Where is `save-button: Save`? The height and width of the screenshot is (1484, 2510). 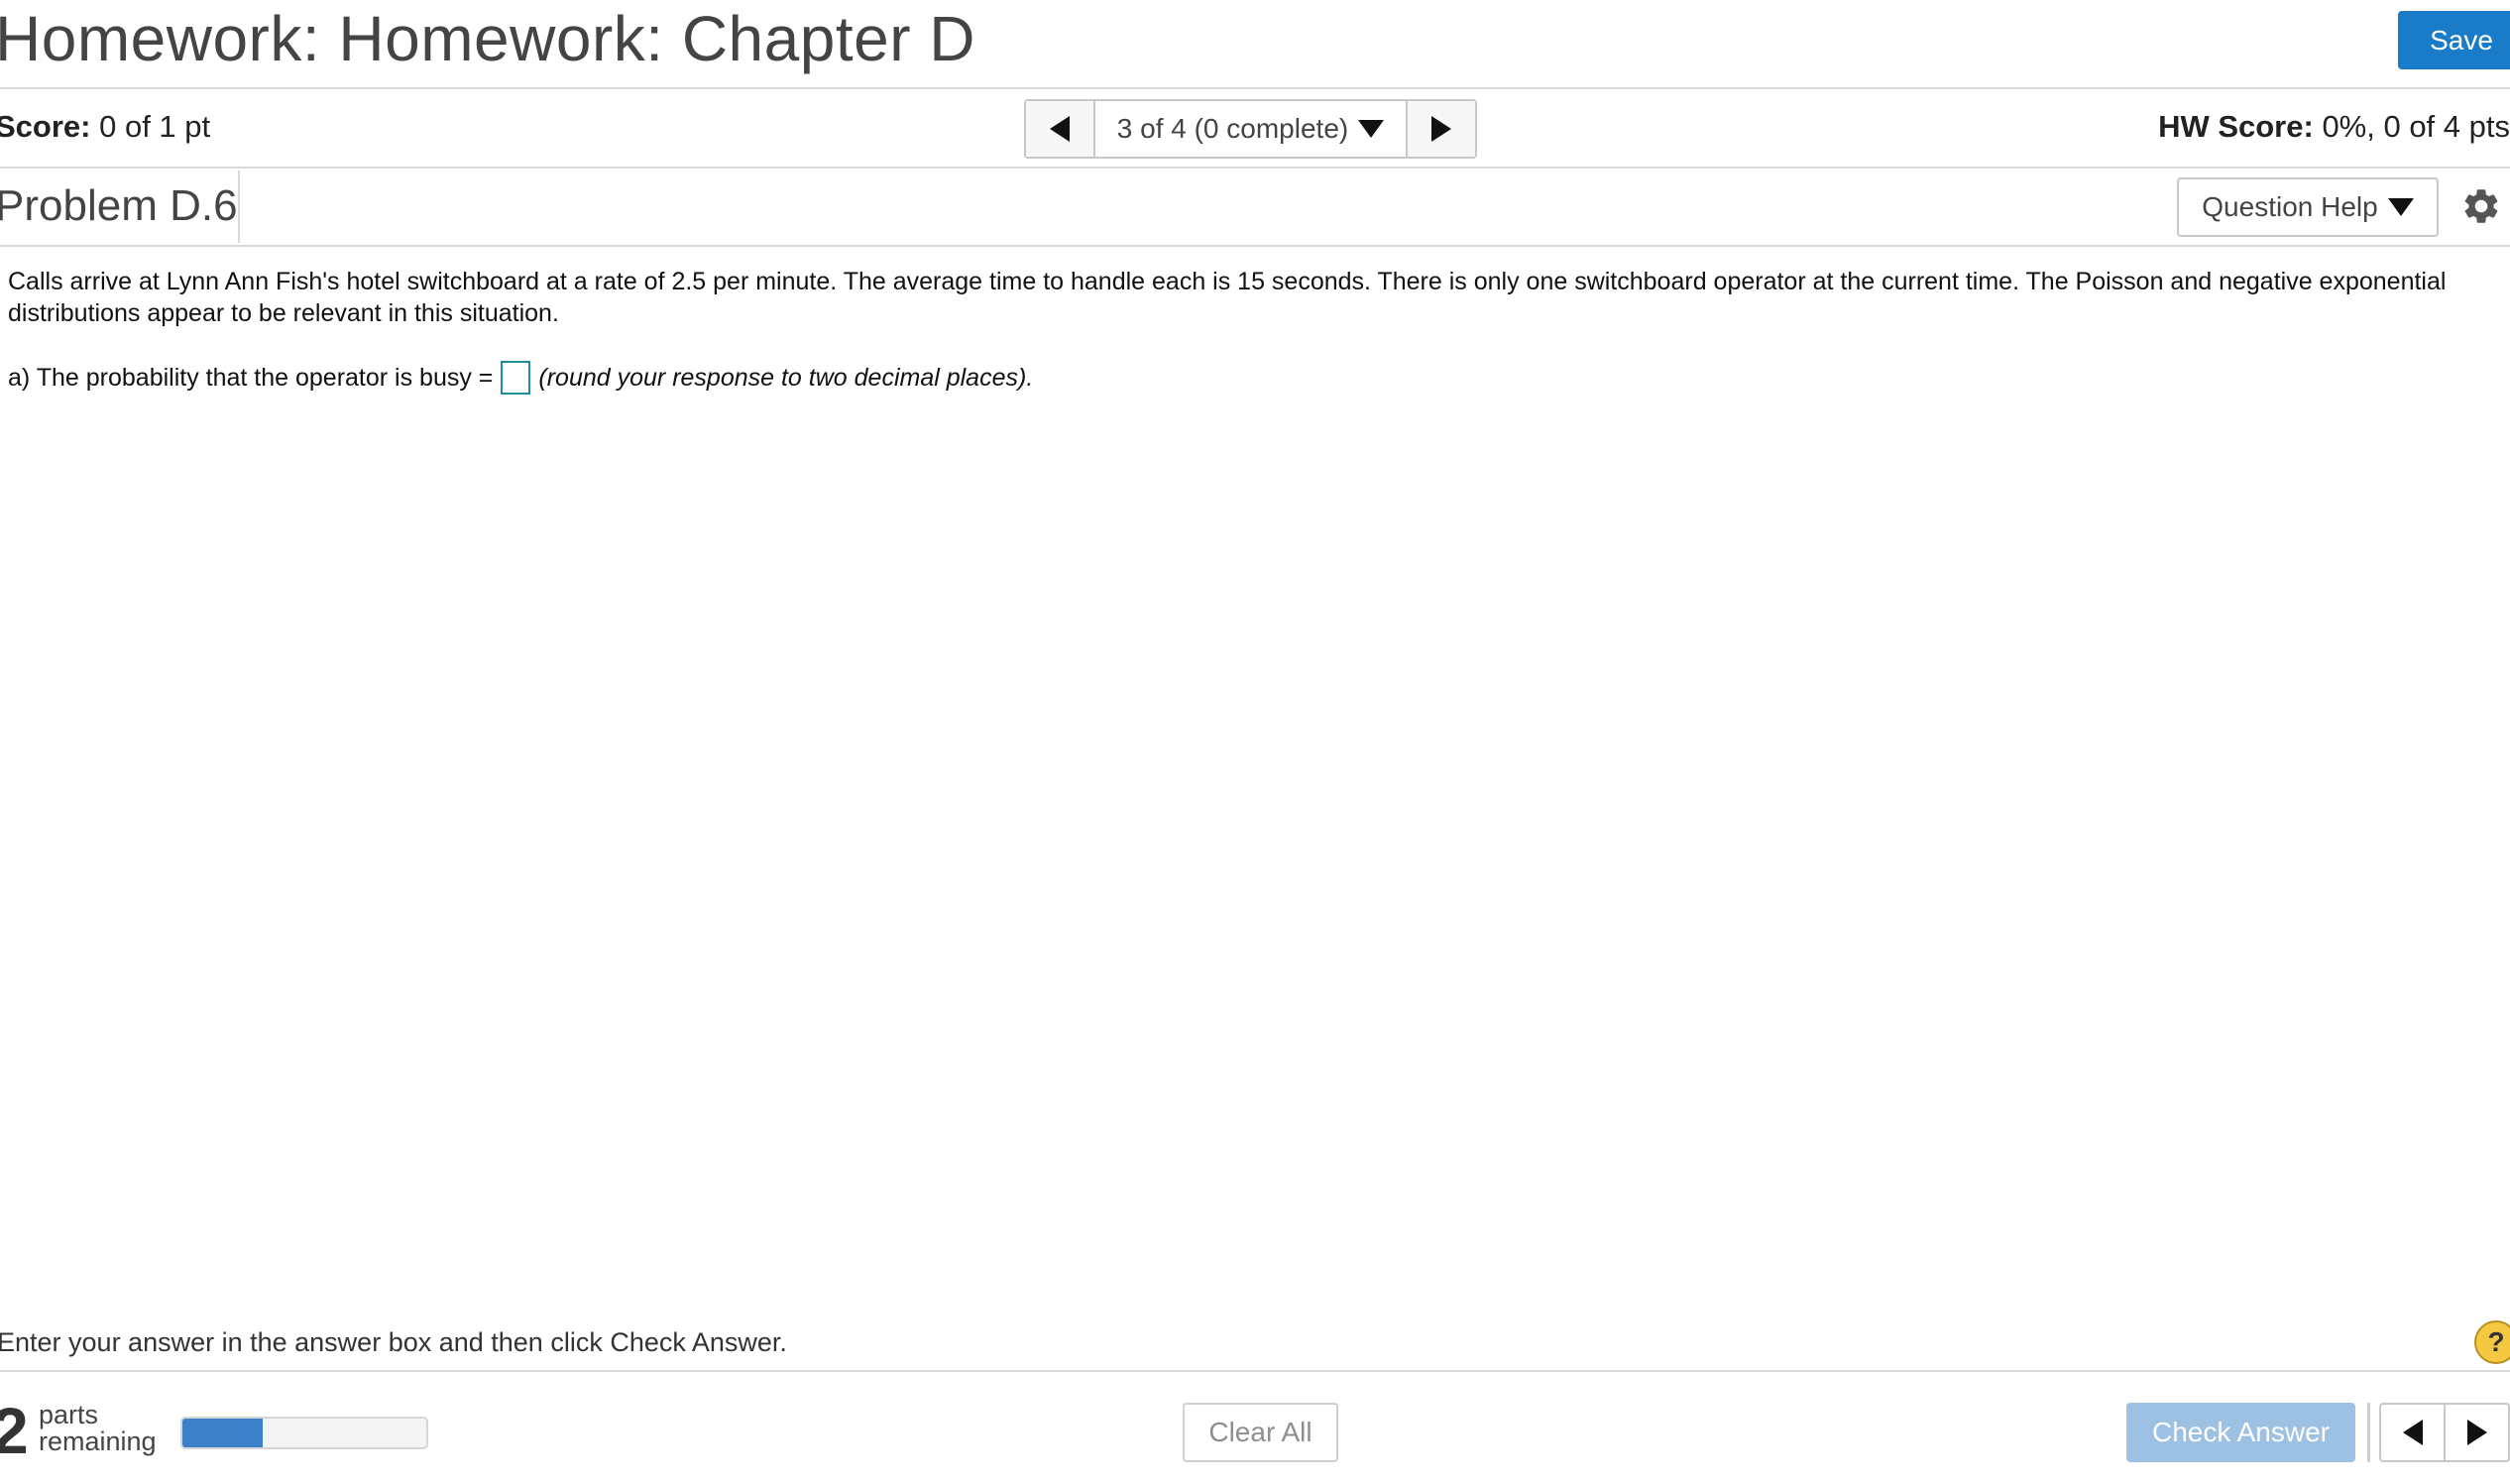 save-button: Save is located at coordinates (2454, 40).